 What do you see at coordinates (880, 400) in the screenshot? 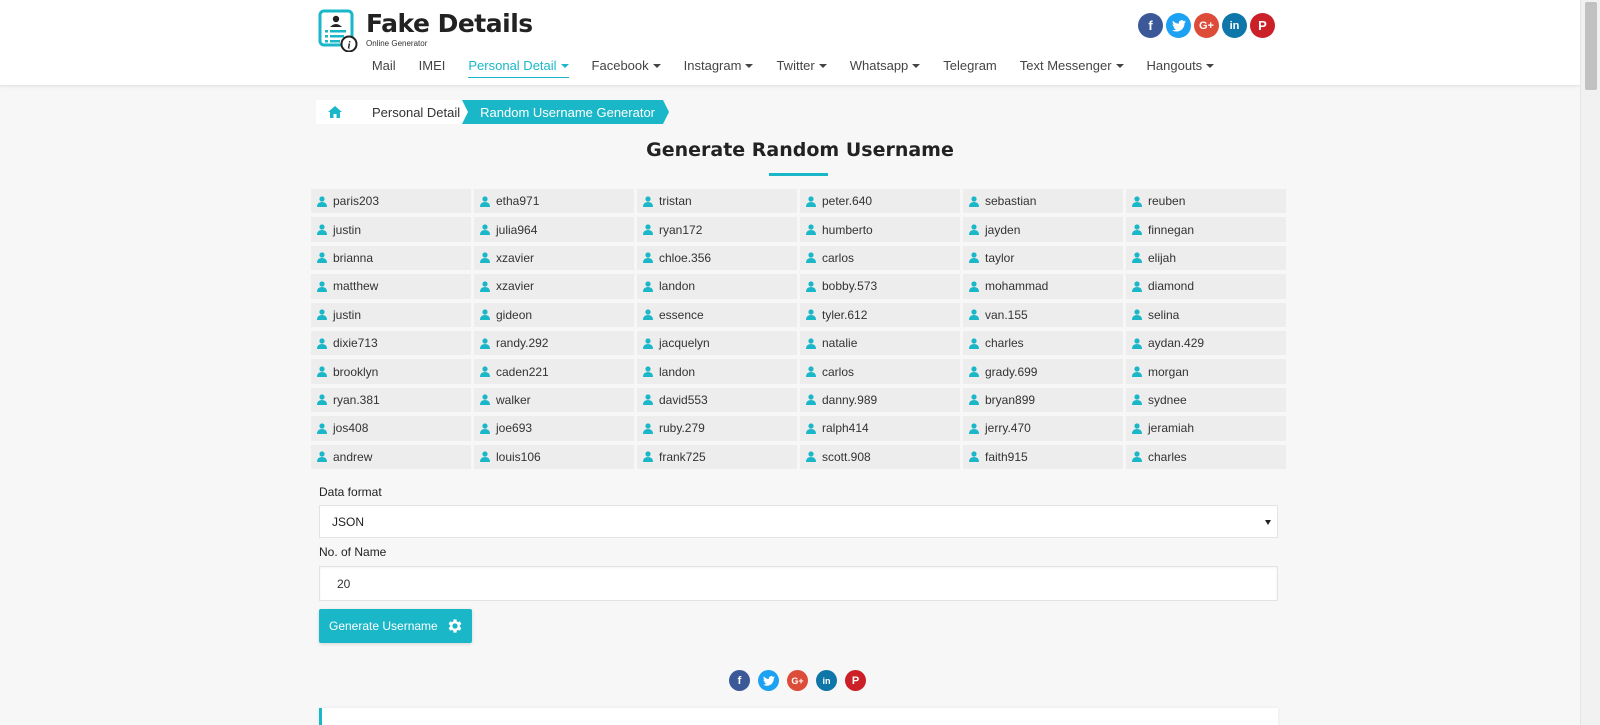
I see `username-item: danny.989` at bounding box center [880, 400].